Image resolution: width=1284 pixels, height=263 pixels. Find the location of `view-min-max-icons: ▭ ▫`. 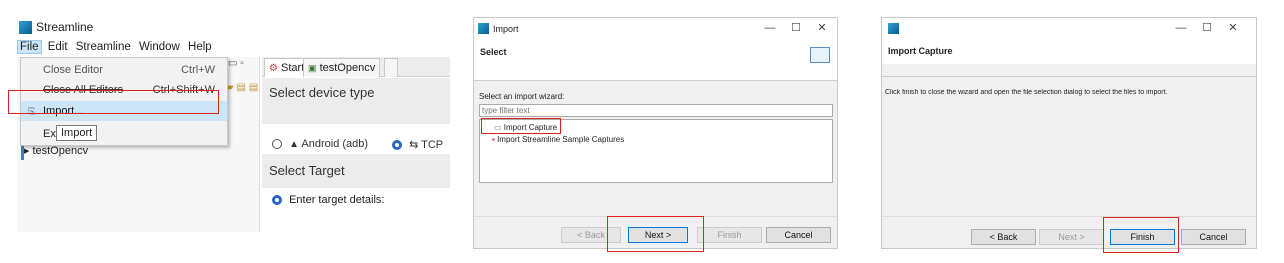

view-min-max-icons: ▭ ▫ is located at coordinates (236, 63).